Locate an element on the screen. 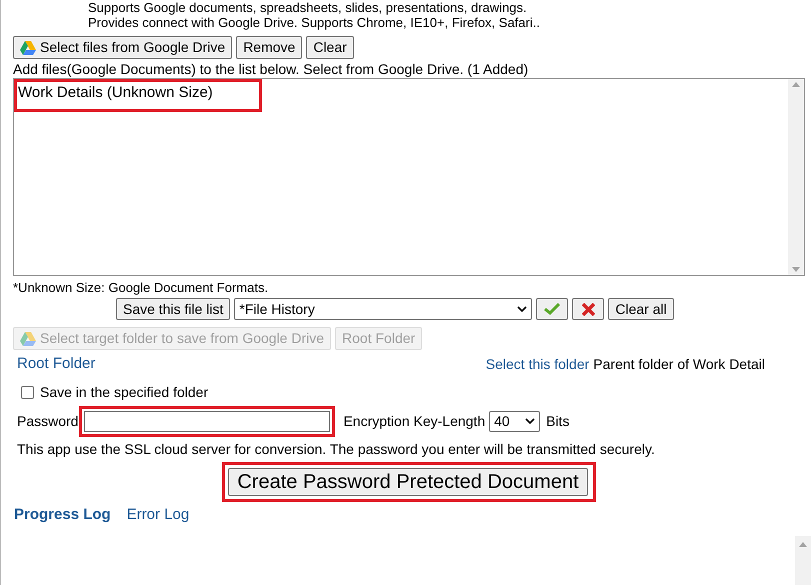 Image resolution: width=811 pixels, height=585 pixels. intro-text: Provides connect with Google Drive. Supports Chrome, IE10+, Firefox, Safari.. is located at coordinates (314, 22).